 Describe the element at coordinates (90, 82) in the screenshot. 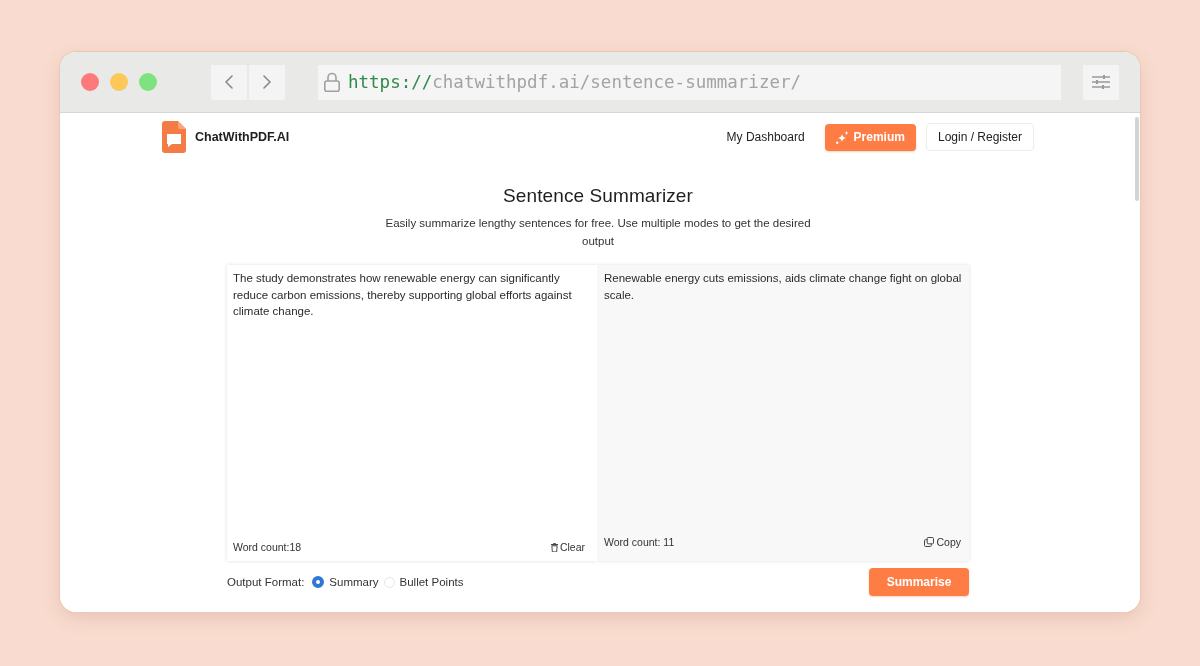

I see `close-window-icon` at that location.